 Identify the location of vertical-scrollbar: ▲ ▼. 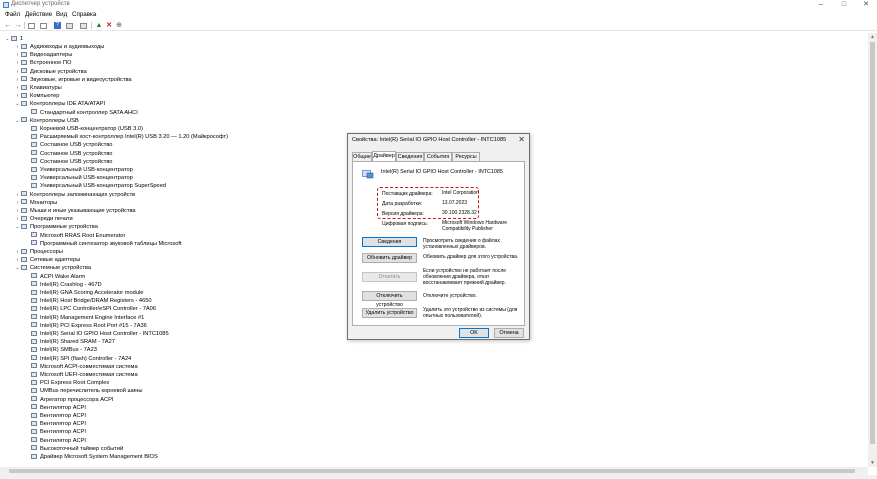
(872, 250).